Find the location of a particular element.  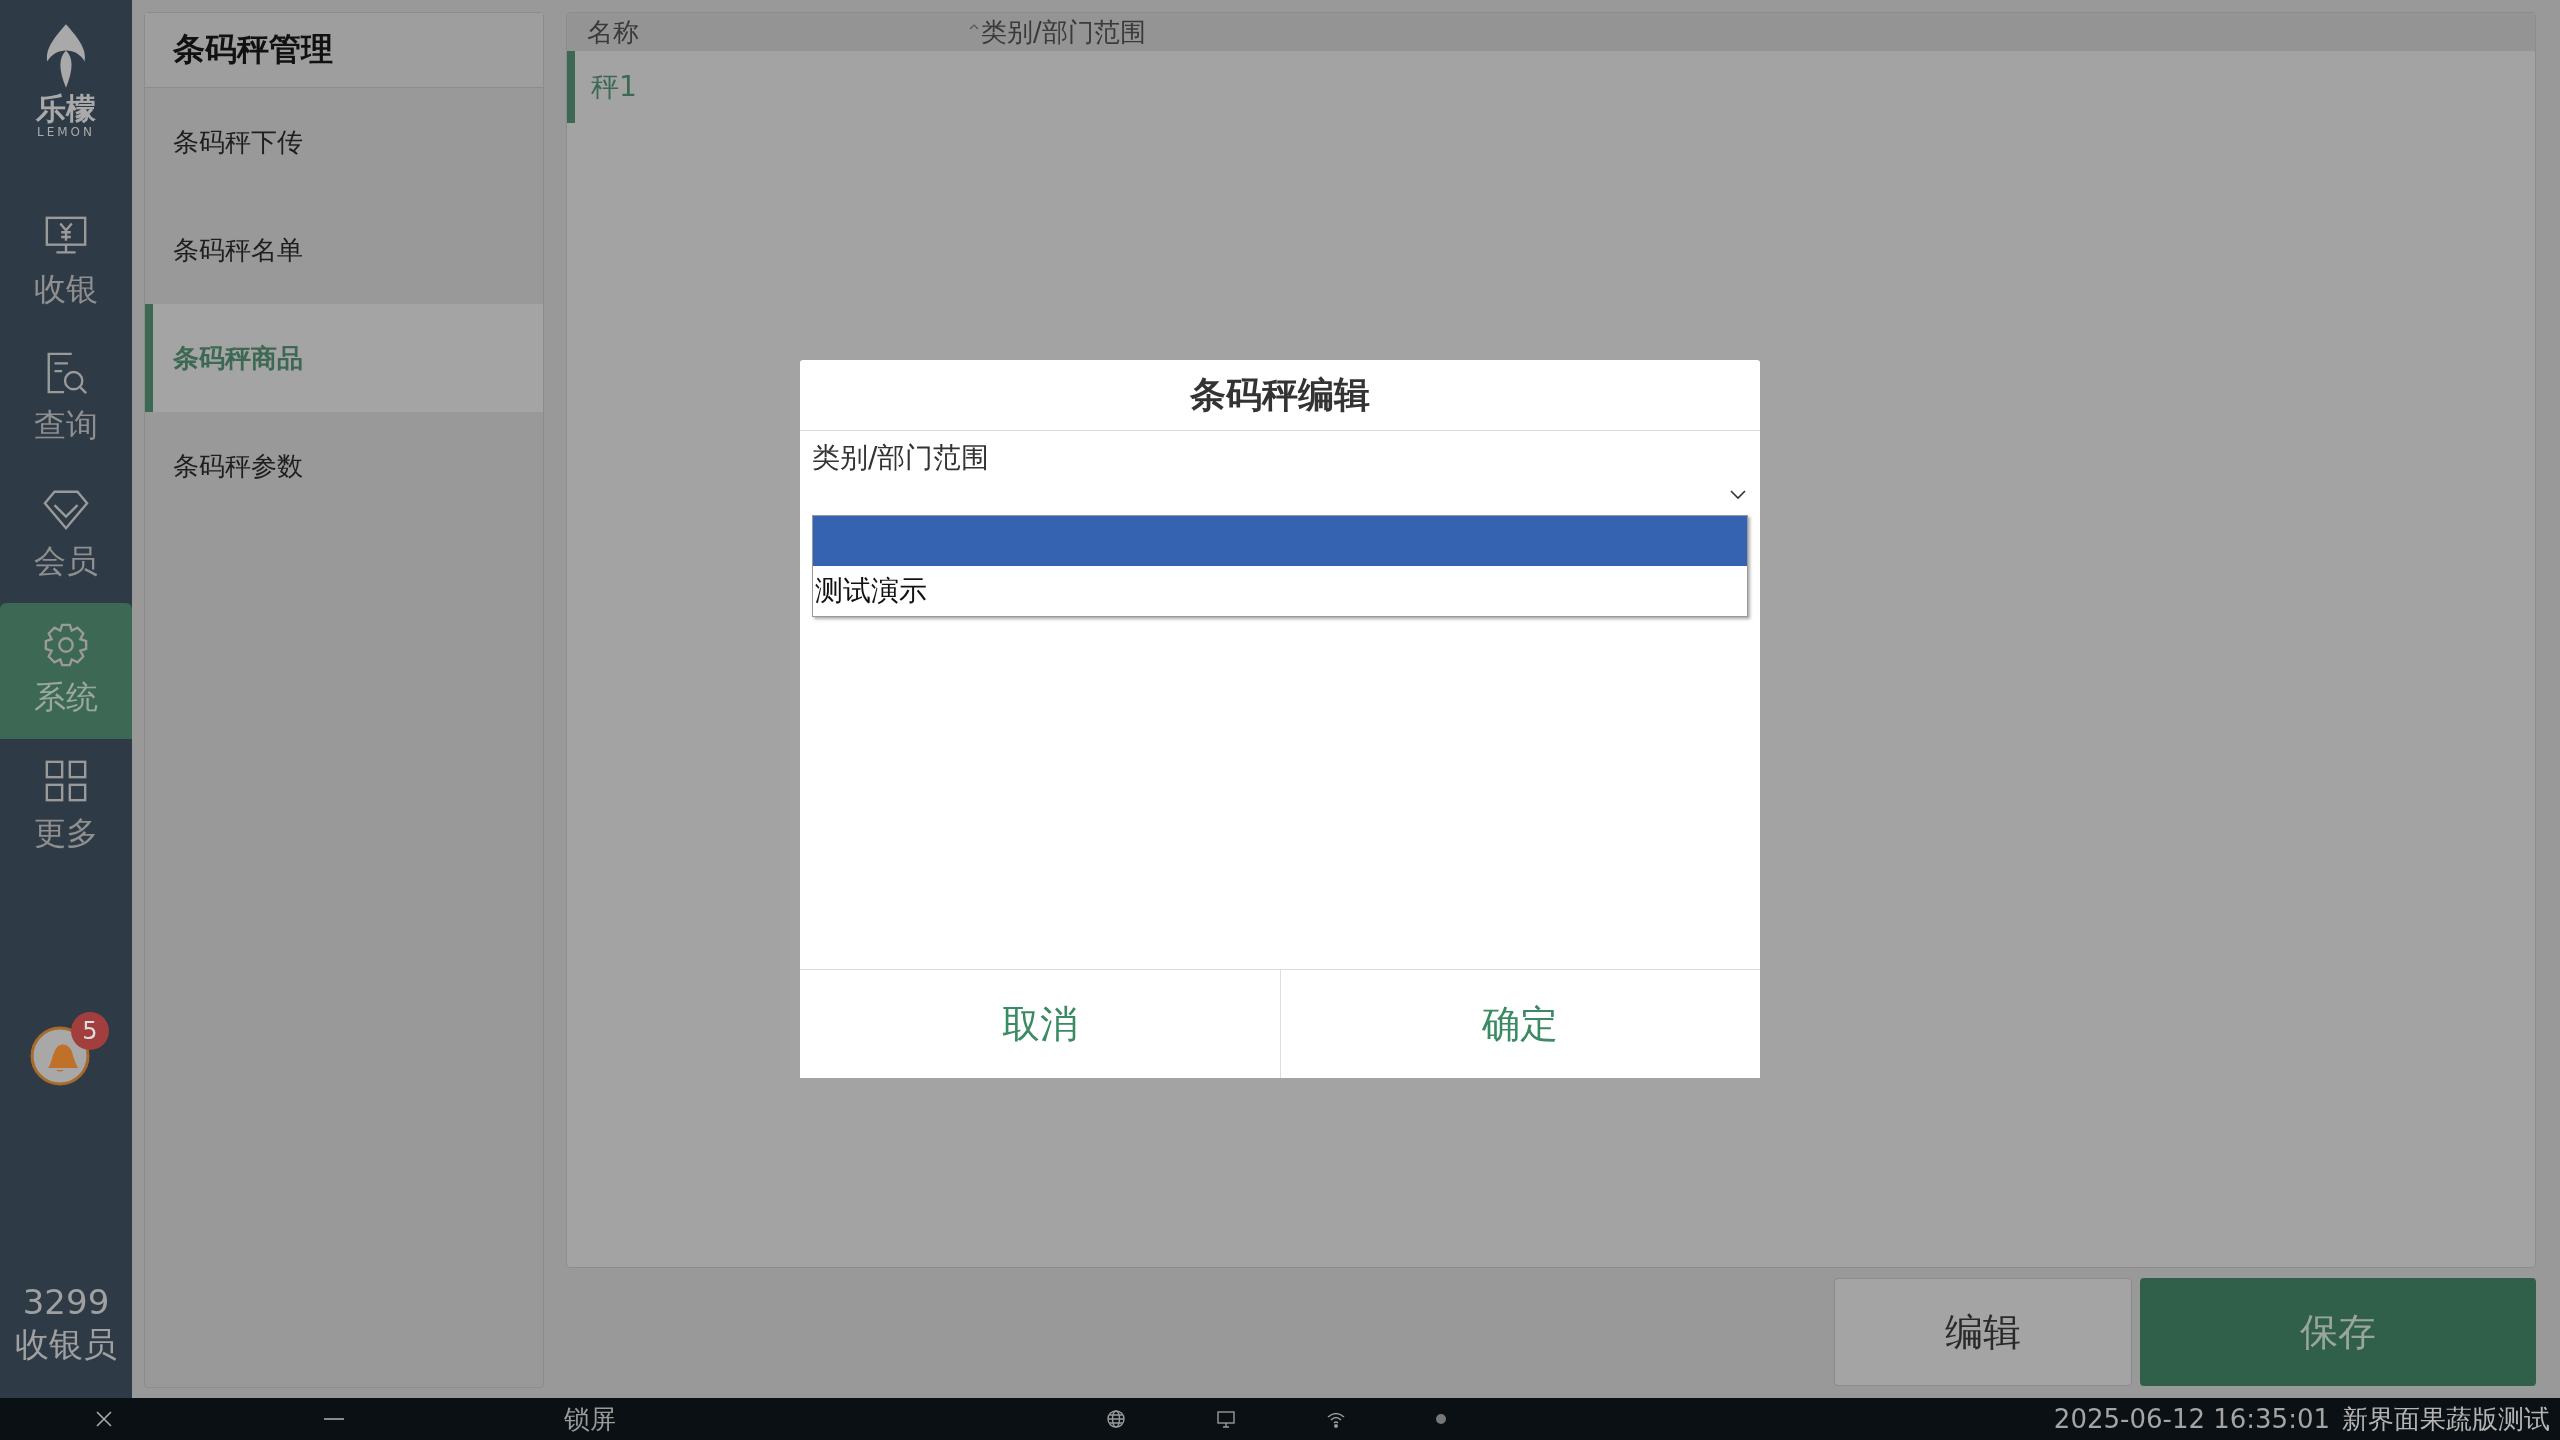

store-name: 新界面果蔬版测试 is located at coordinates (2446, 1419).